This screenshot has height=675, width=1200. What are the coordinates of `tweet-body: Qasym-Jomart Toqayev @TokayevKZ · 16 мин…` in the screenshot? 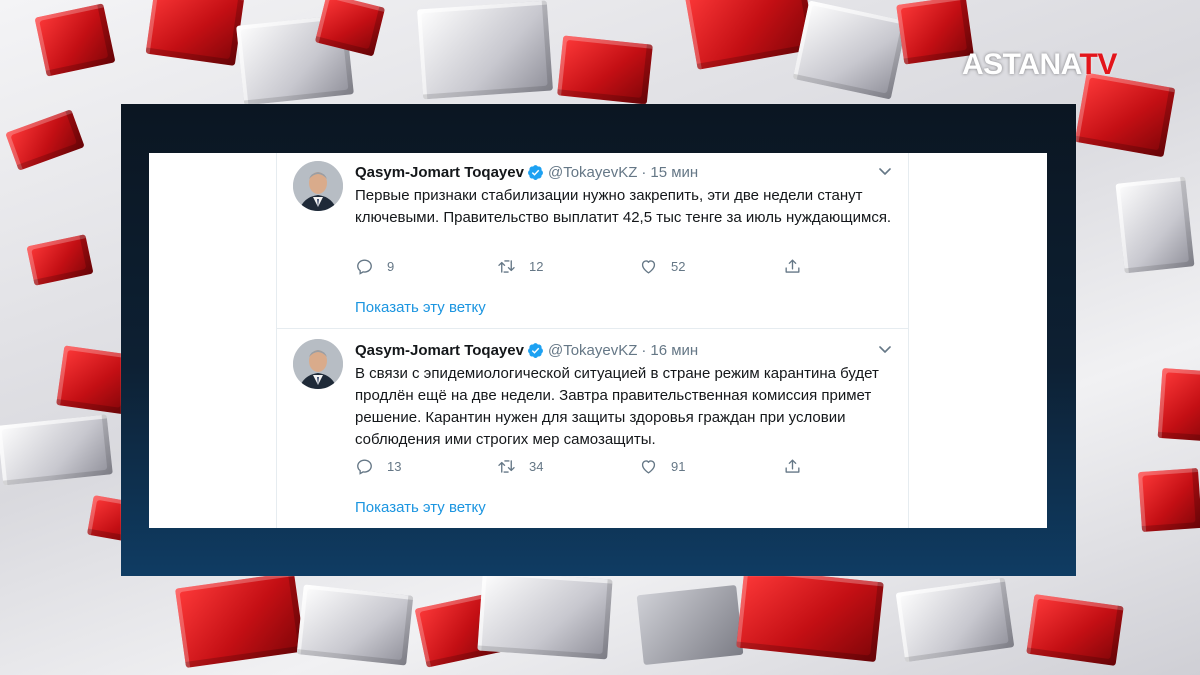 It's located at (624, 427).